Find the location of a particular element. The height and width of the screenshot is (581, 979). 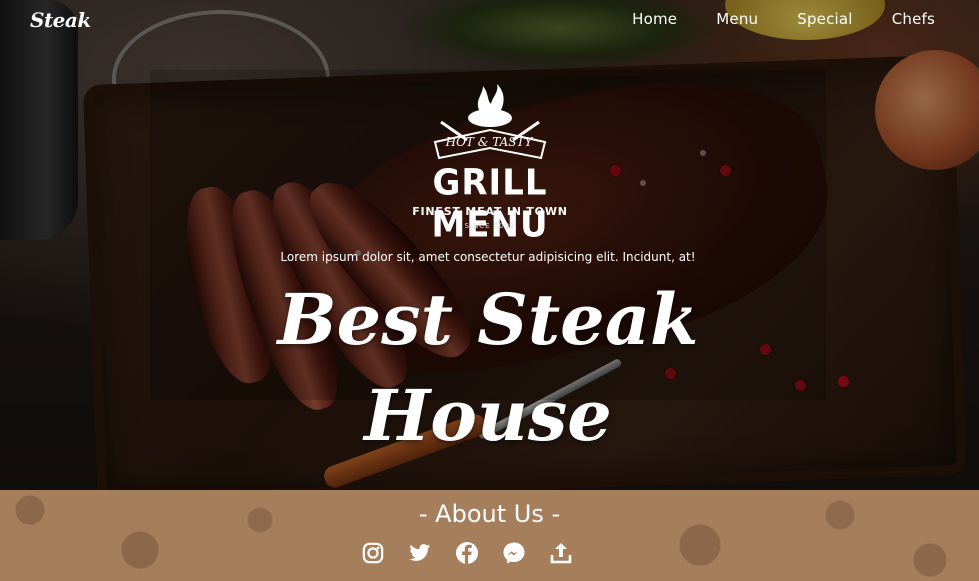

twitter-icon is located at coordinates (420, 553).